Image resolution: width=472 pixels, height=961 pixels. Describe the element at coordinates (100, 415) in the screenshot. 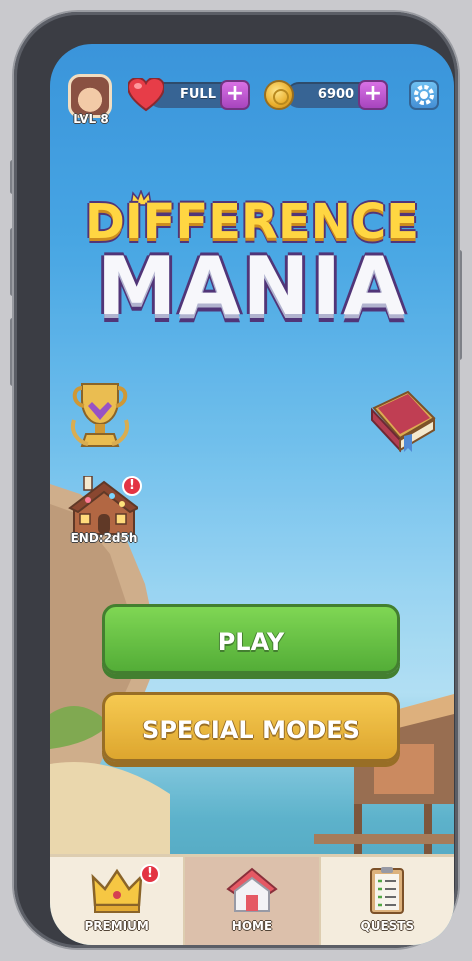

I see `trophy-icon` at that location.